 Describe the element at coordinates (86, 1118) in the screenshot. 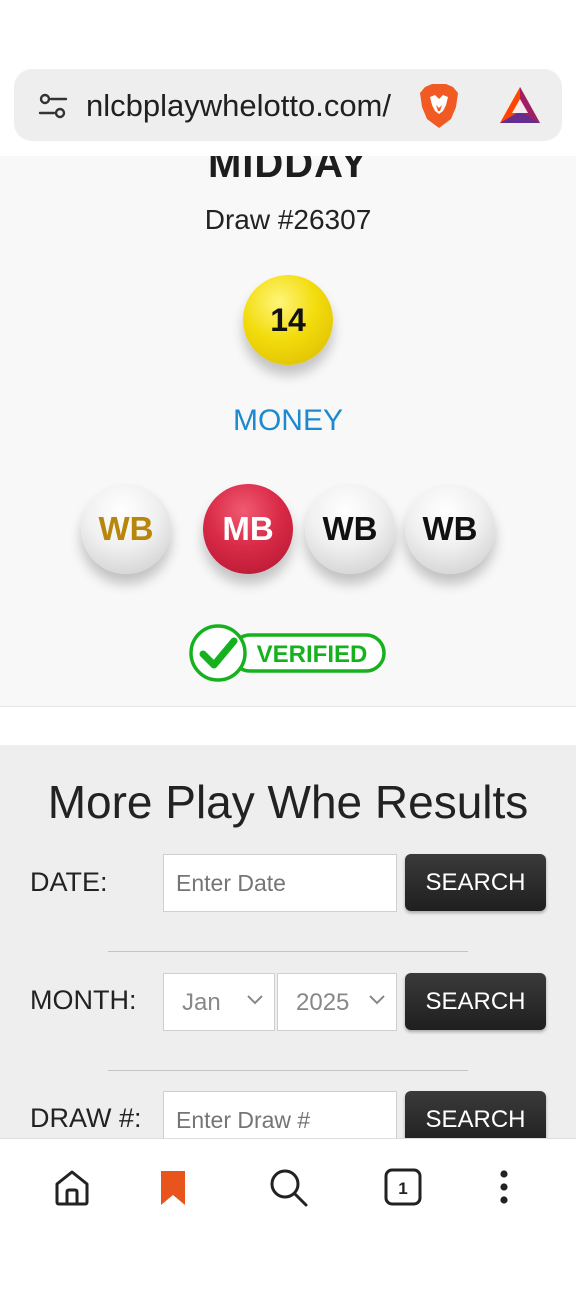

I see `draw-label: DRAW #:` at that location.